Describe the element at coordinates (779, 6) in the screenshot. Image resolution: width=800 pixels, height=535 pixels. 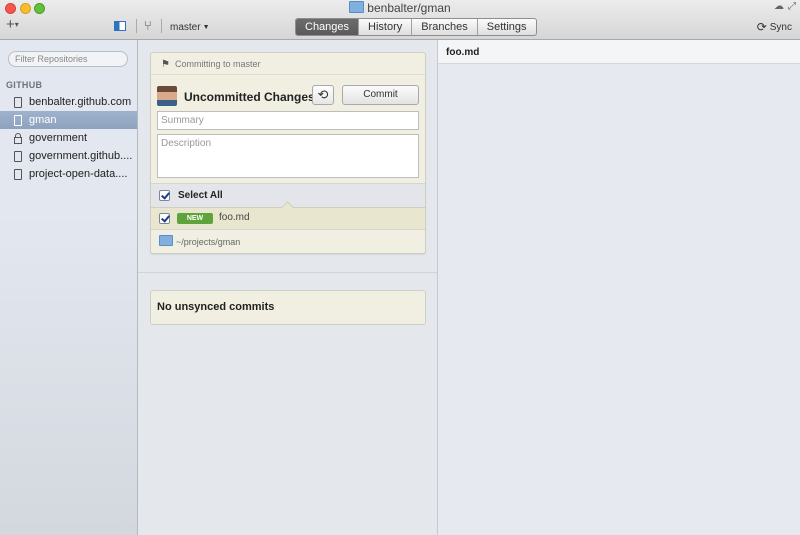
I see `cloud-icon: ☁` at that location.